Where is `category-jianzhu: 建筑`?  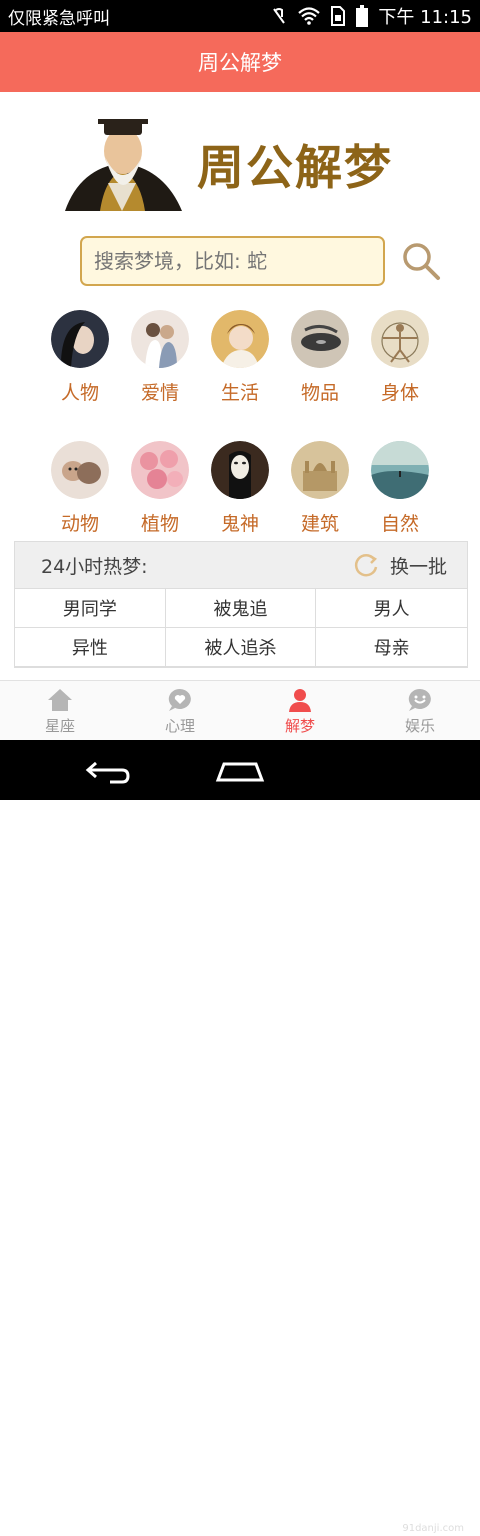 category-jianzhu: 建筑 is located at coordinates (320, 488).